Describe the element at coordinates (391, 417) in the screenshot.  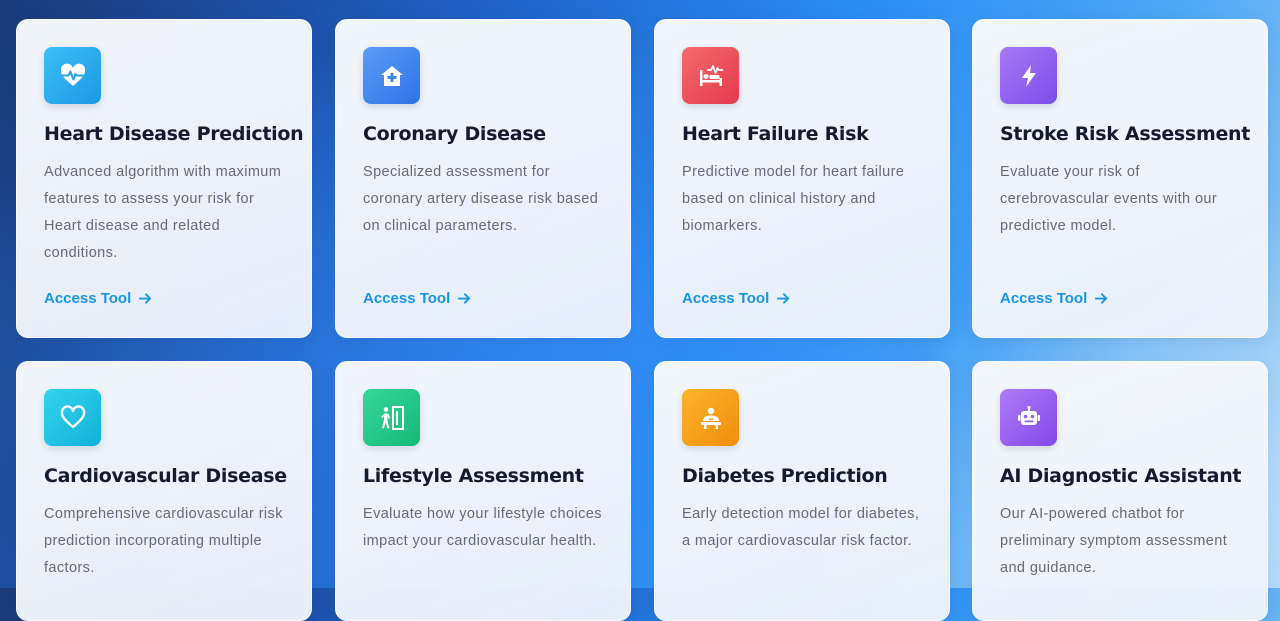
I see `person-walking-exit-icon` at that location.